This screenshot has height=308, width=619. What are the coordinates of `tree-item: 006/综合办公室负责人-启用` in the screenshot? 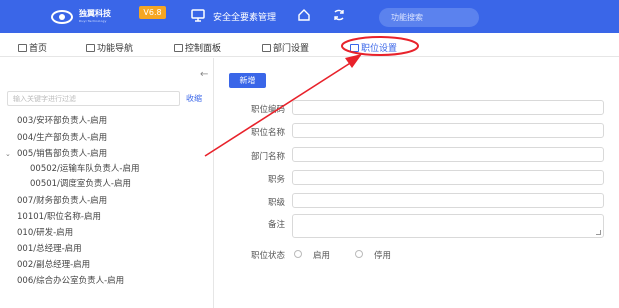 It's located at (70, 280).